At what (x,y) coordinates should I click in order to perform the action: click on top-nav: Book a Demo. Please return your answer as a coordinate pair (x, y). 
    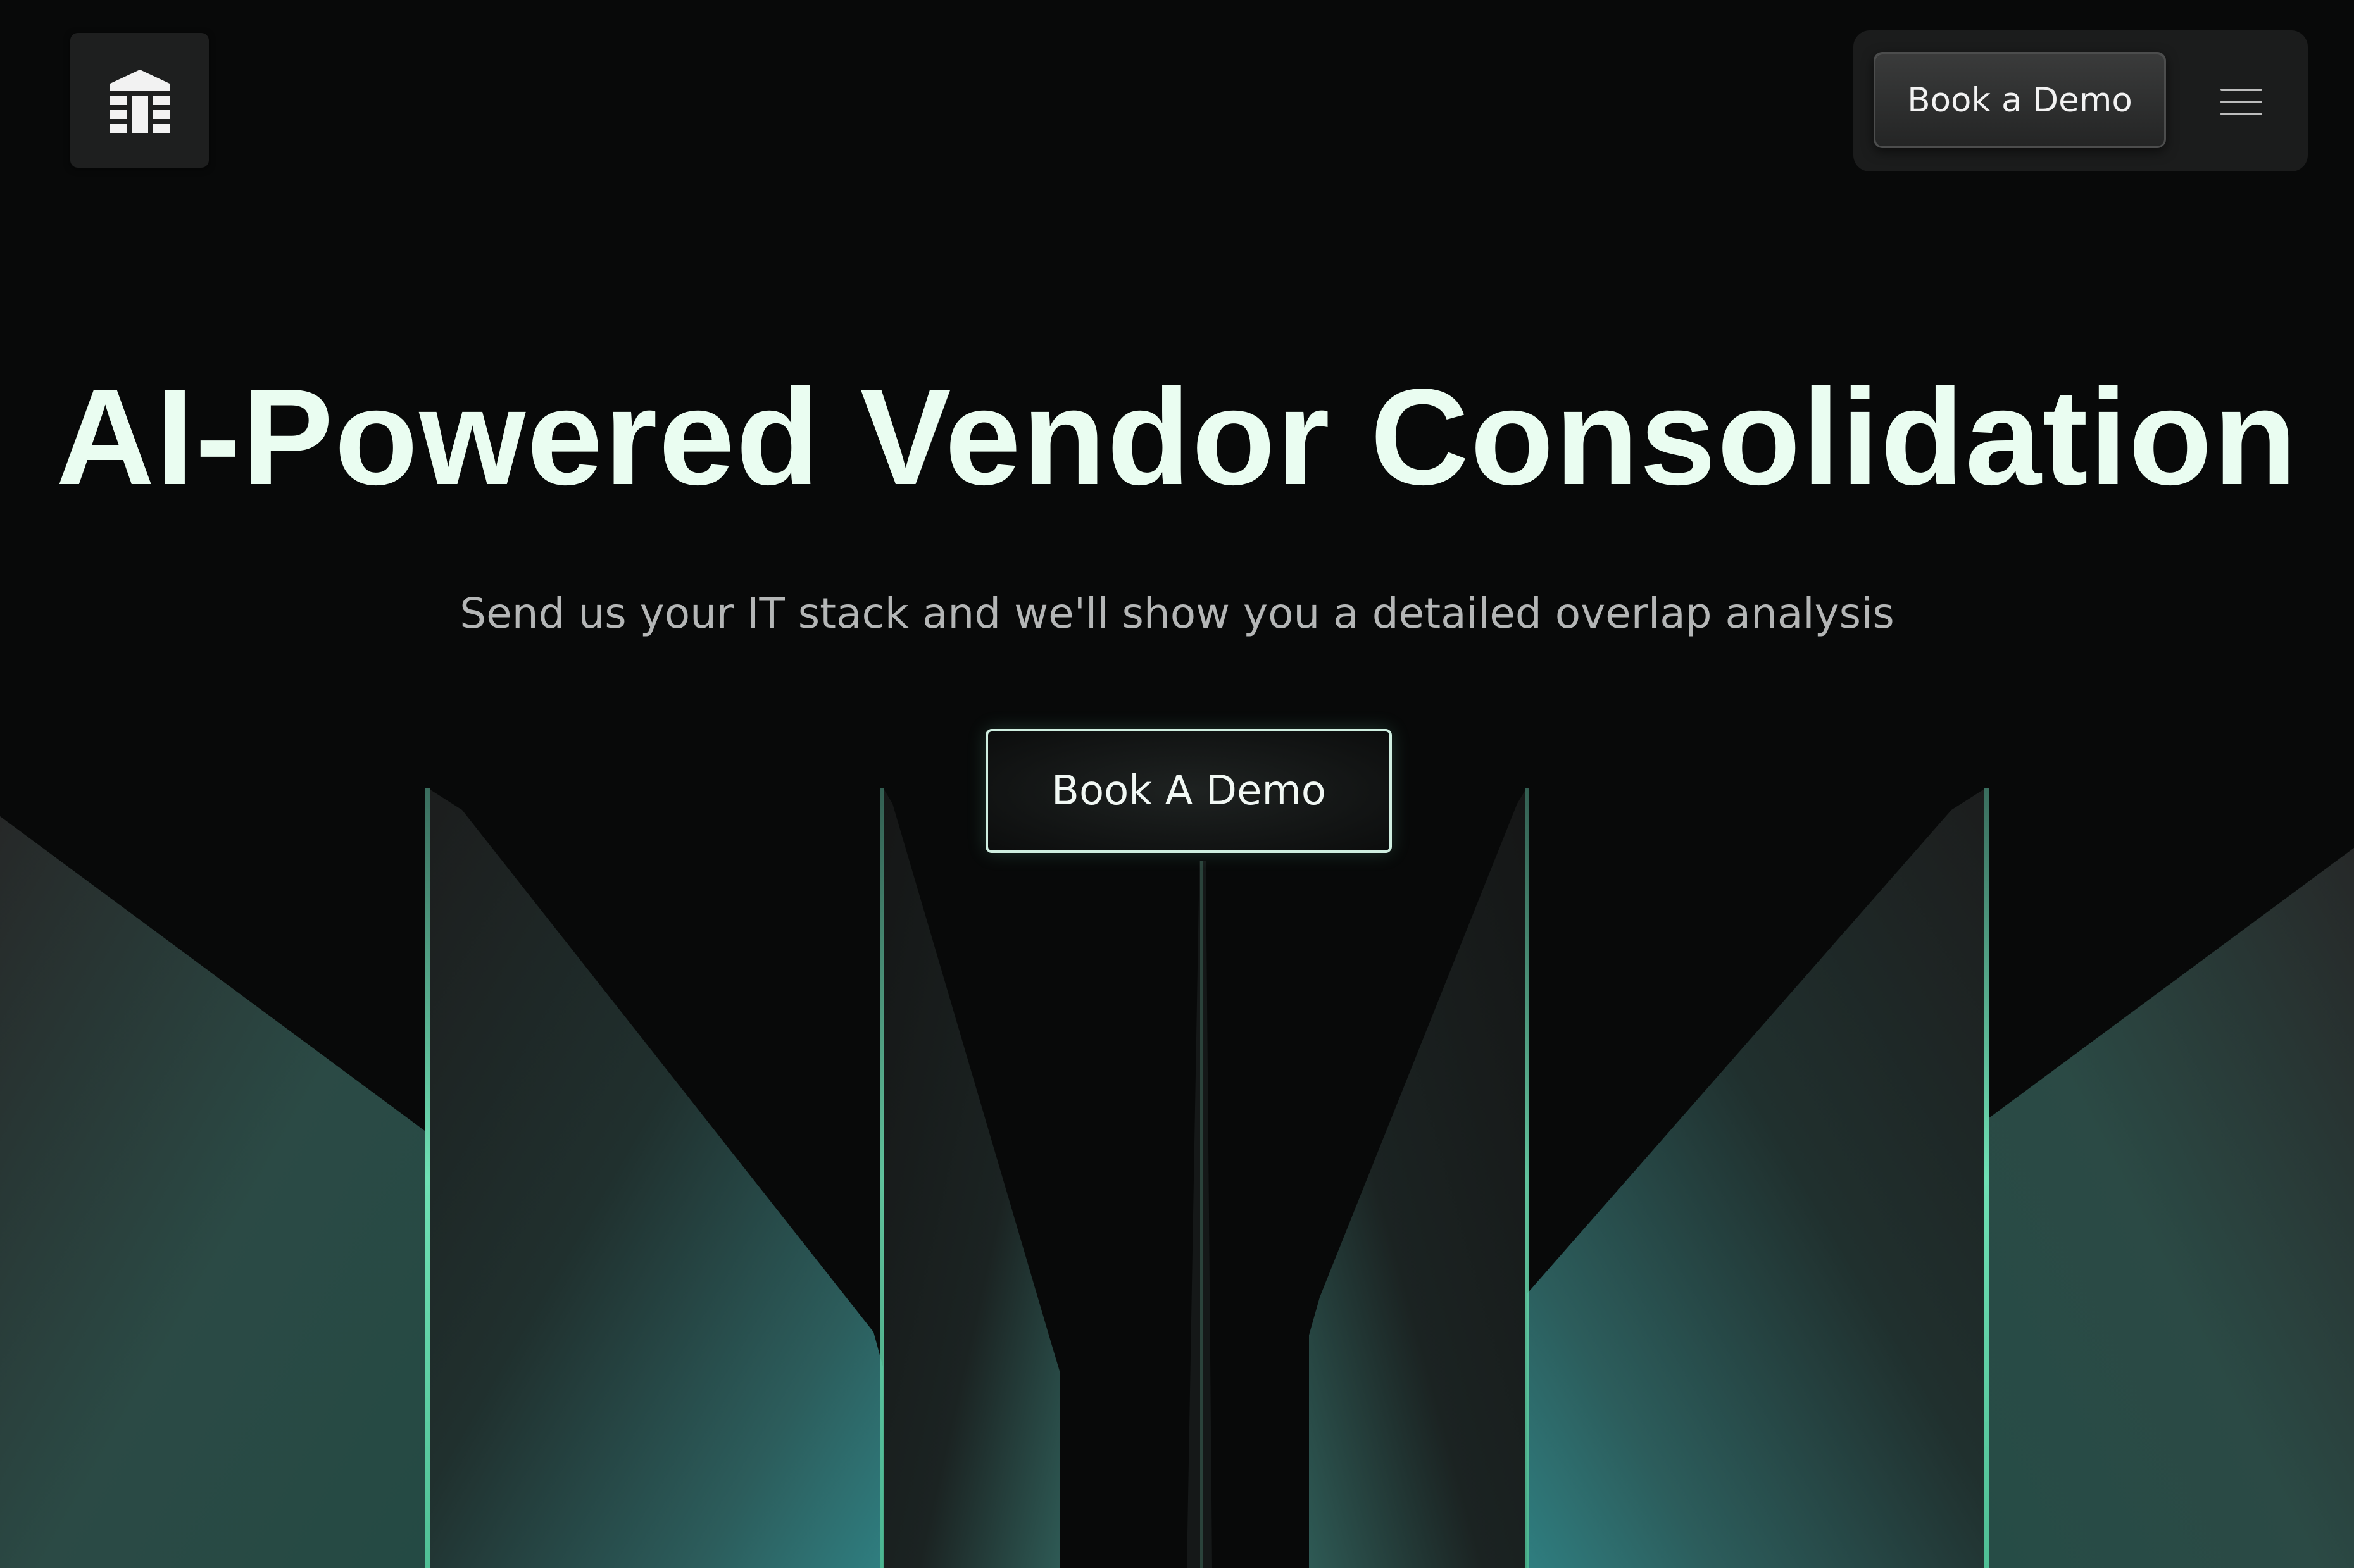
    Looking at the image, I should click on (2080, 101).